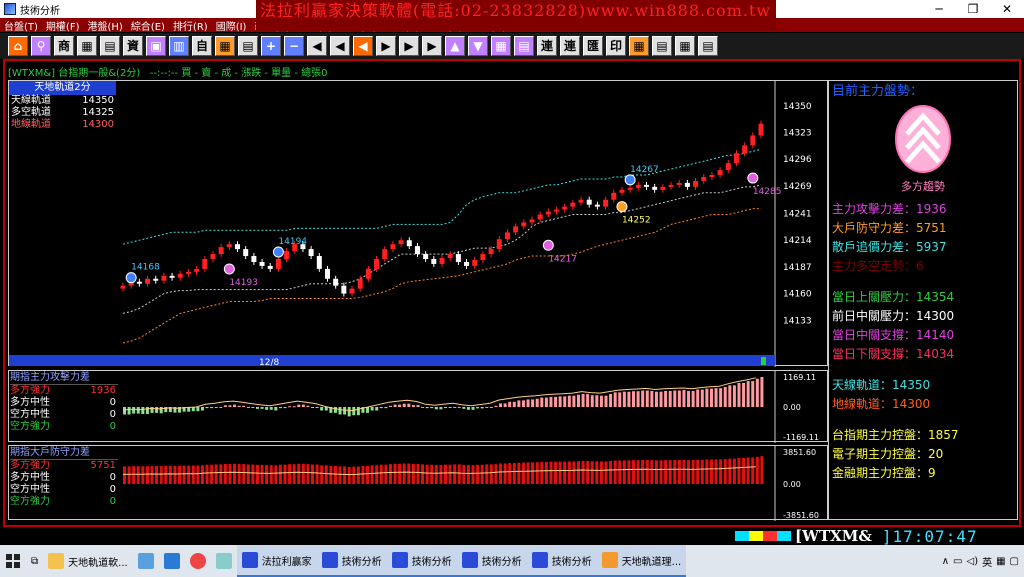 Image resolution: width=1024 pixels, height=577 pixels. Describe the element at coordinates (455, 46) in the screenshot. I see `toolbar-button: ▲` at that location.